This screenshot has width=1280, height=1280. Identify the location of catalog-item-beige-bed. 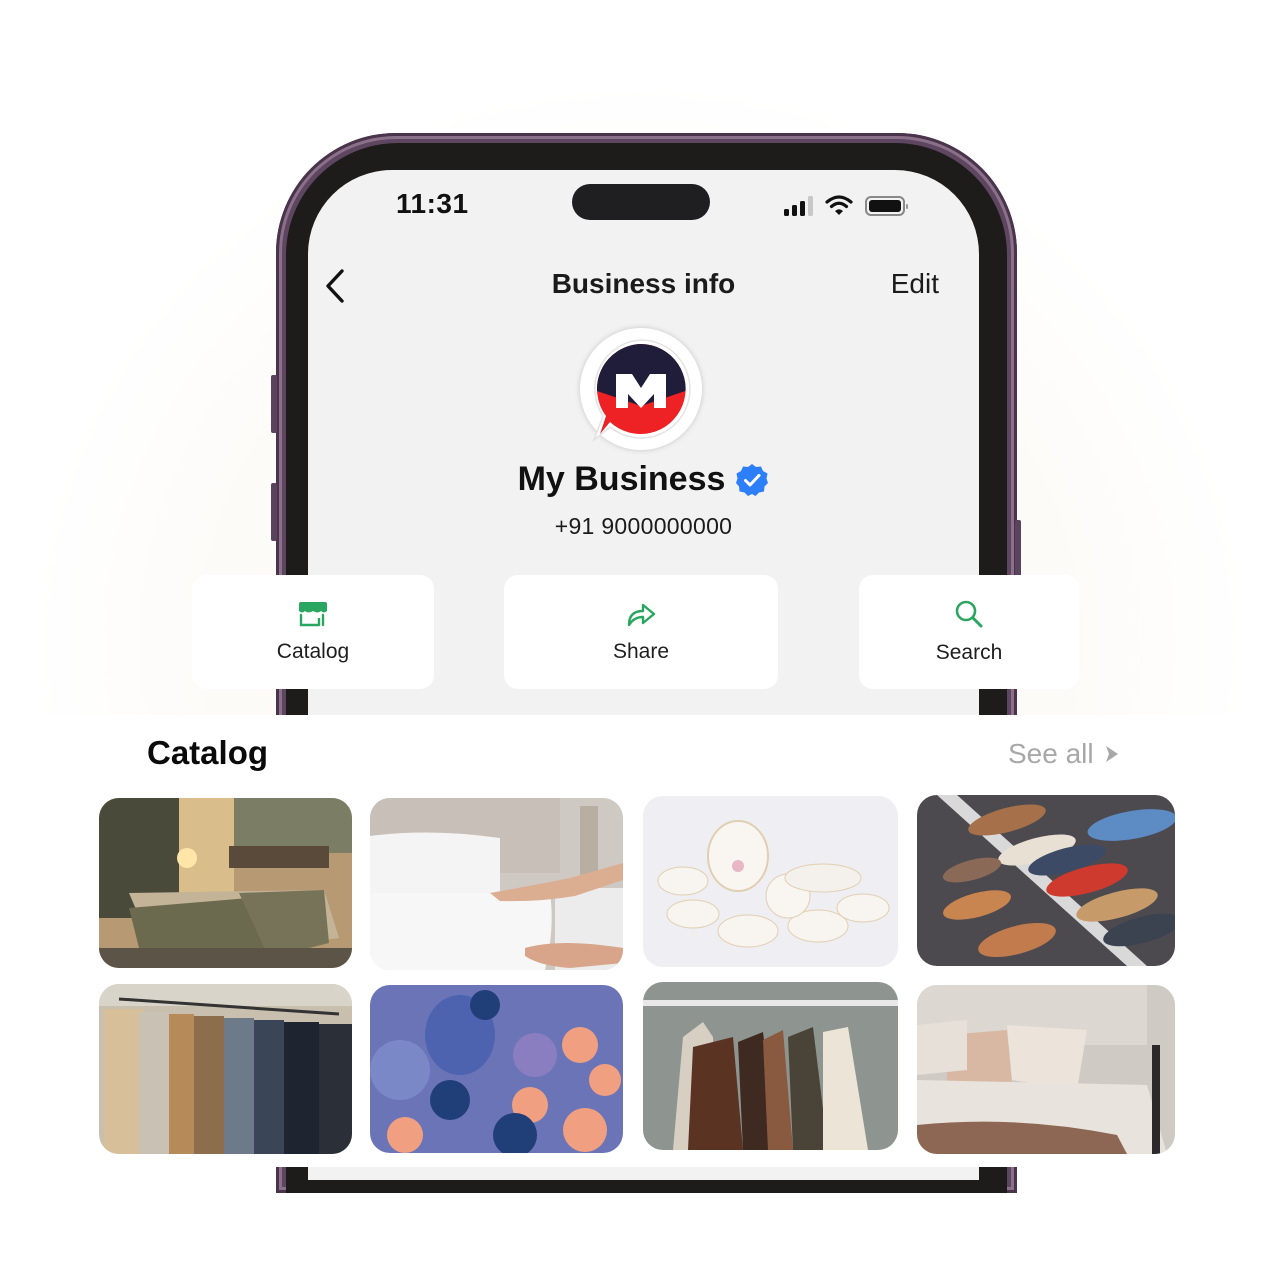
(1046, 1069).